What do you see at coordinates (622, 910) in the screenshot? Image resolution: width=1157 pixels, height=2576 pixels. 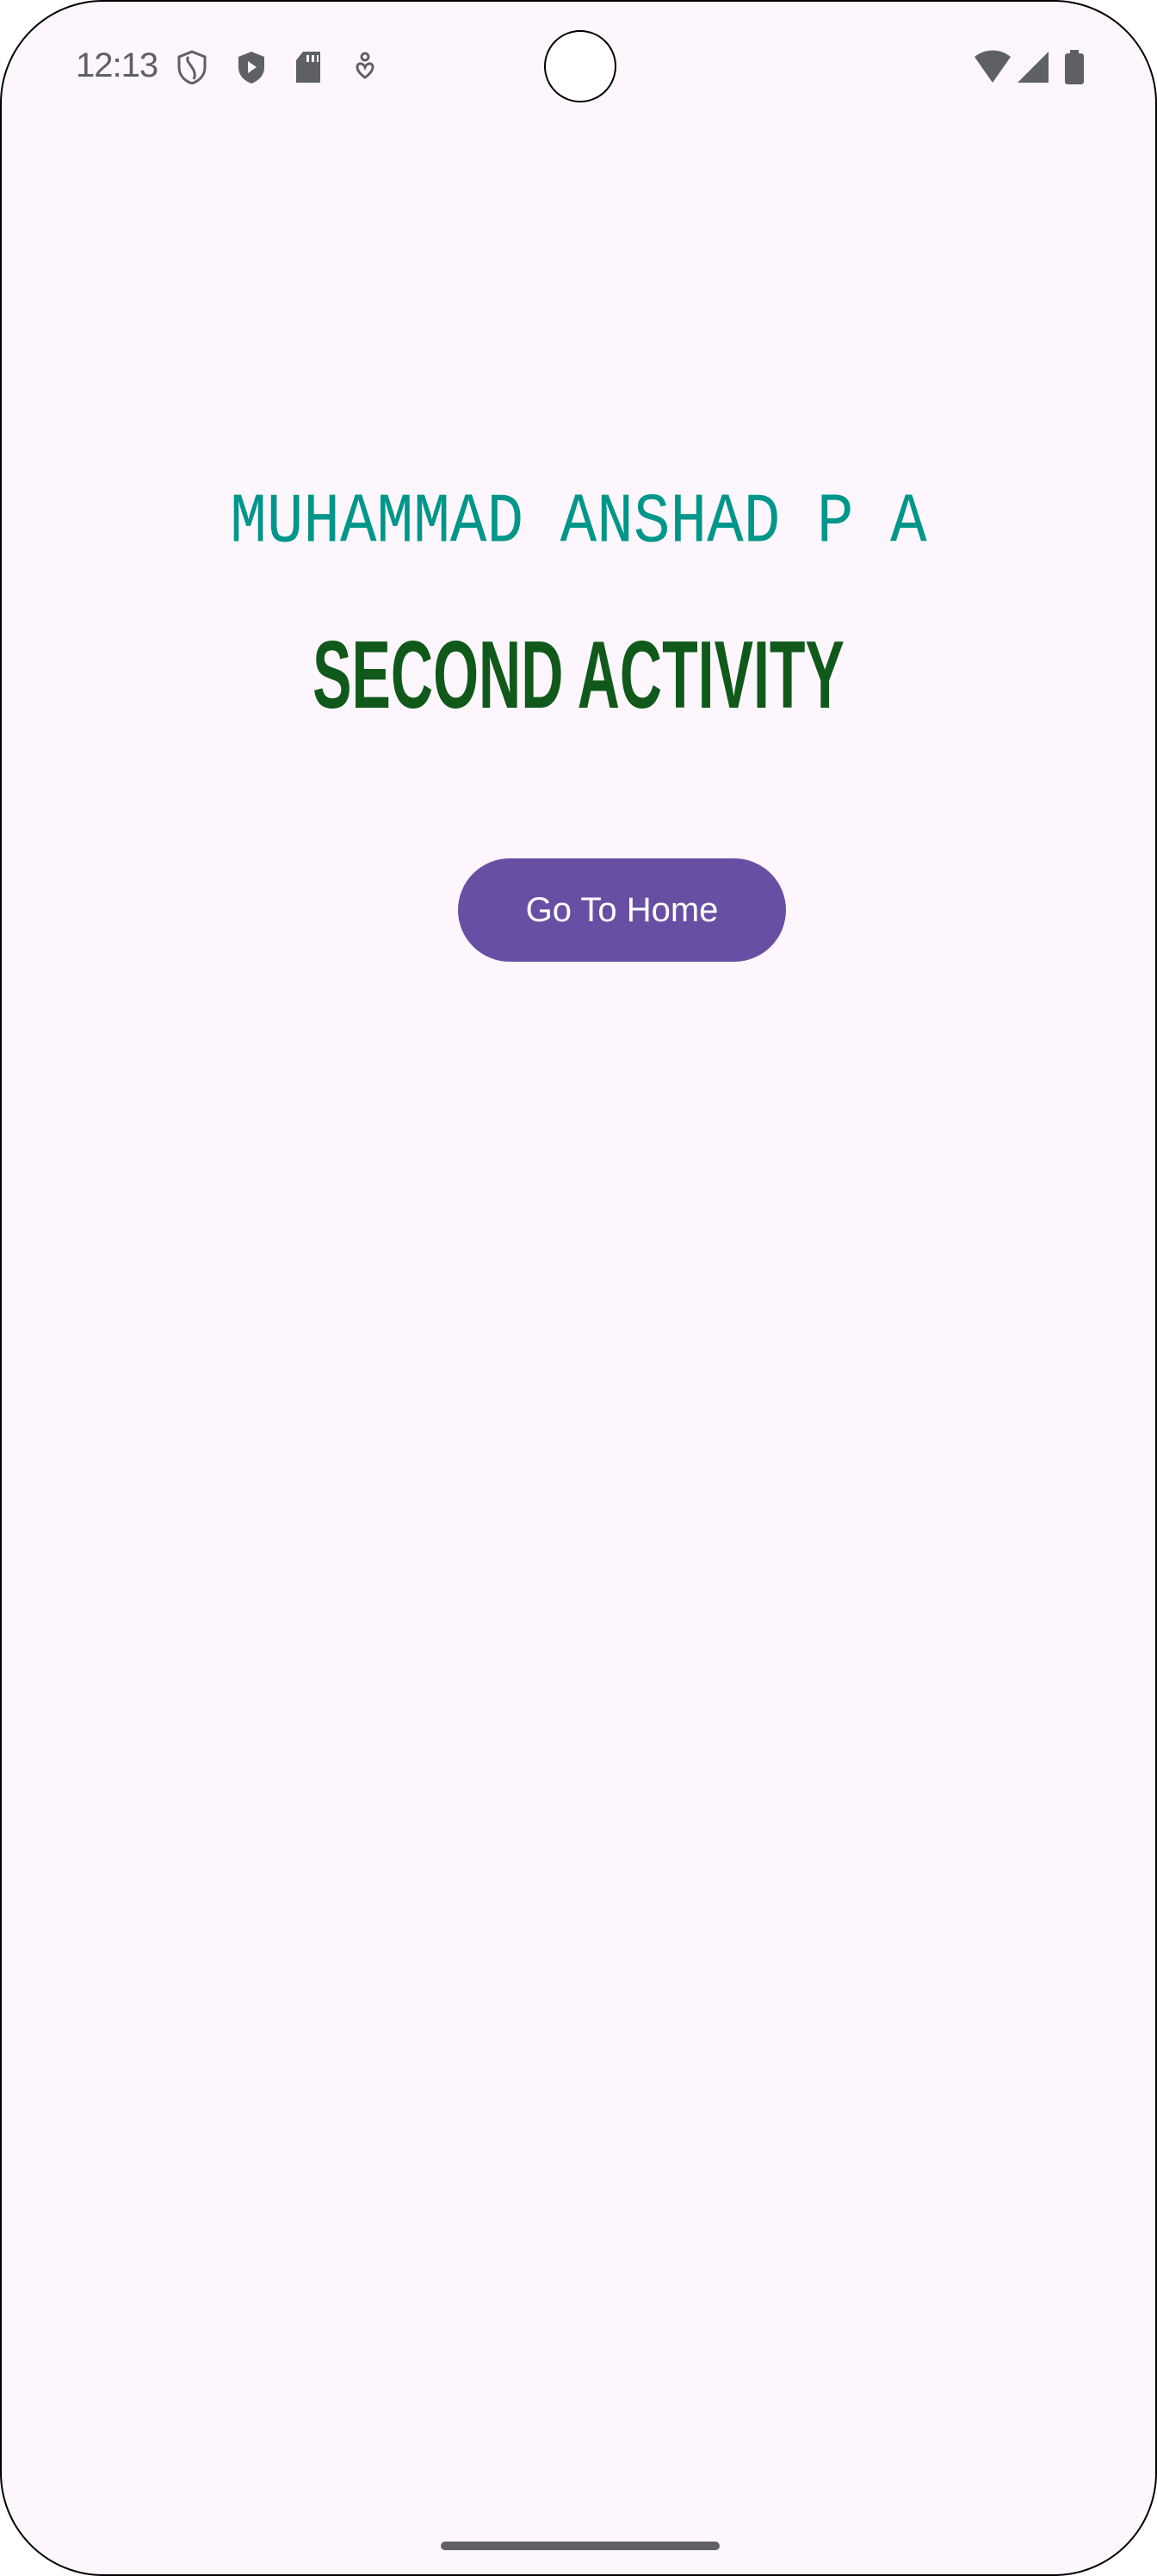 I see `go-to-home-button: Go To Home` at bounding box center [622, 910].